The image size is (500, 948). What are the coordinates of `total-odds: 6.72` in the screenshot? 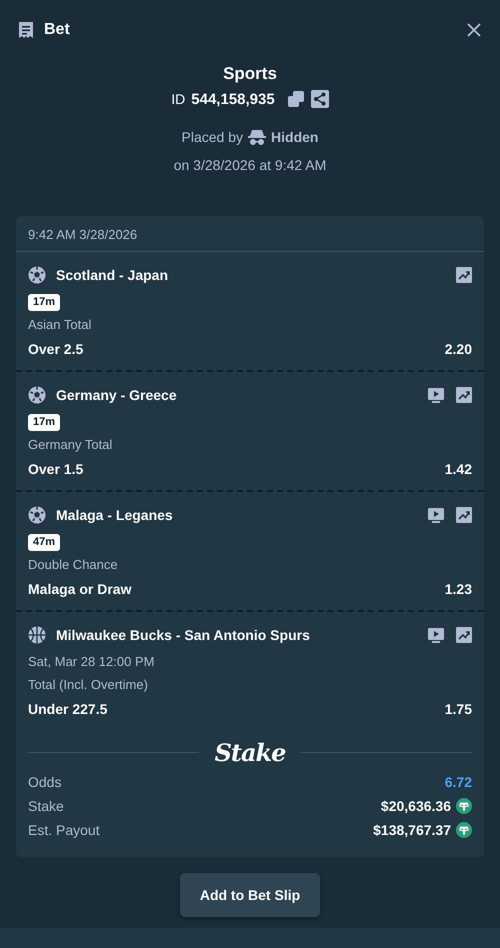 It's located at (458, 782).